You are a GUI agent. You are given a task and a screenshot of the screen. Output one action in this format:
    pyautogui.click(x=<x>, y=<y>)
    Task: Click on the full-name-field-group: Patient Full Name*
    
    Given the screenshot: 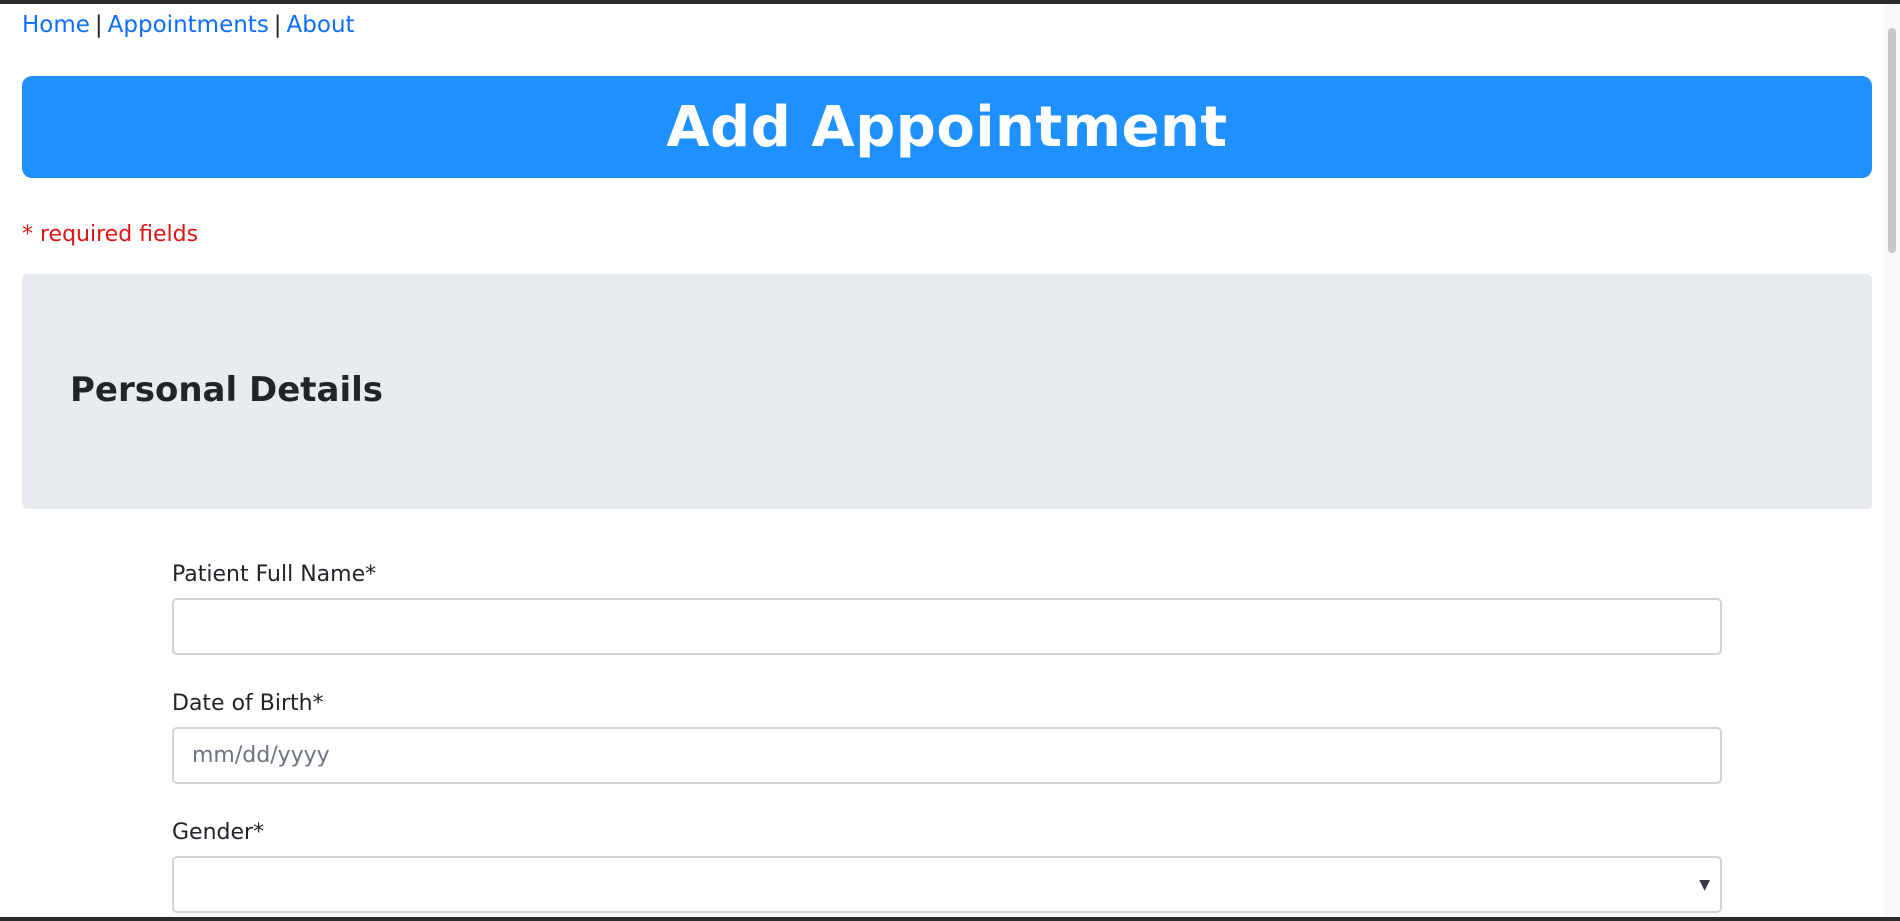 What is the action you would take?
    pyautogui.click(x=947, y=607)
    